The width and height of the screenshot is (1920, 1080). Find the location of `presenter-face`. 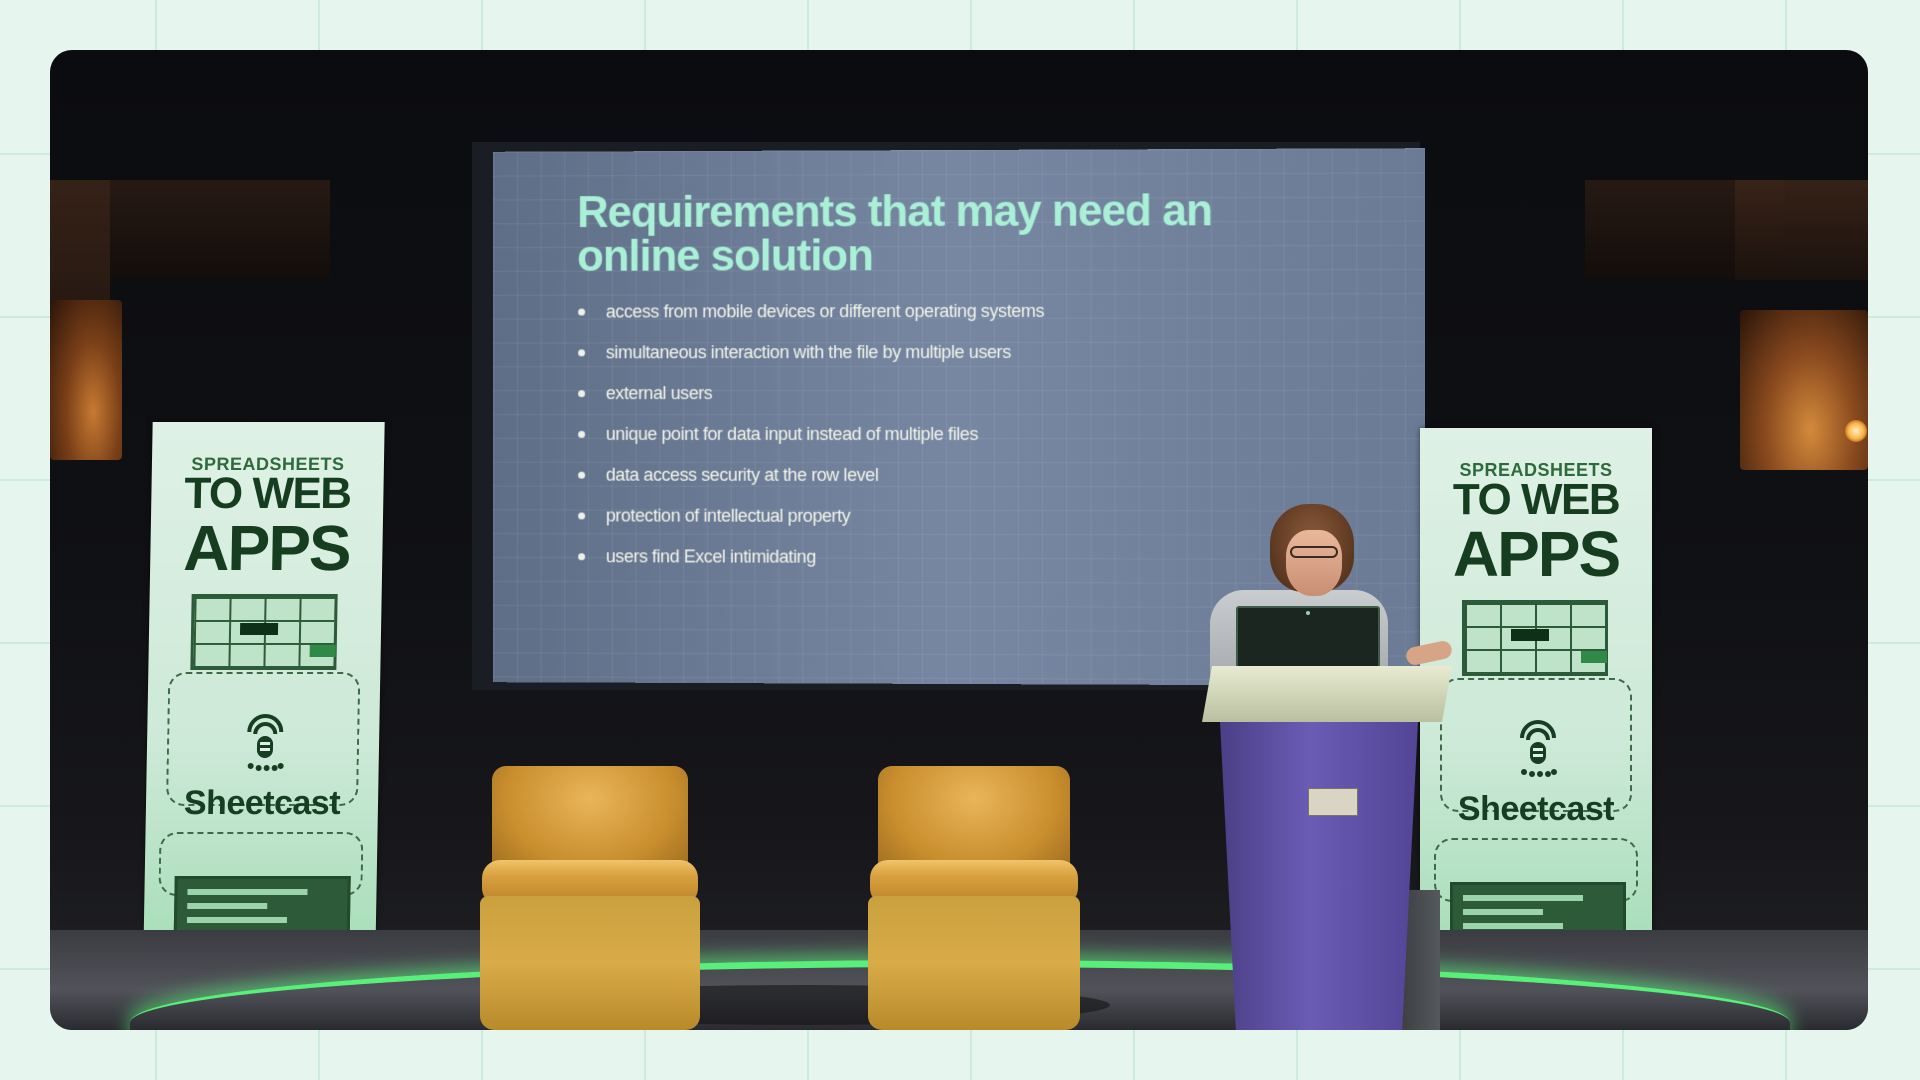

presenter-face is located at coordinates (1314, 563).